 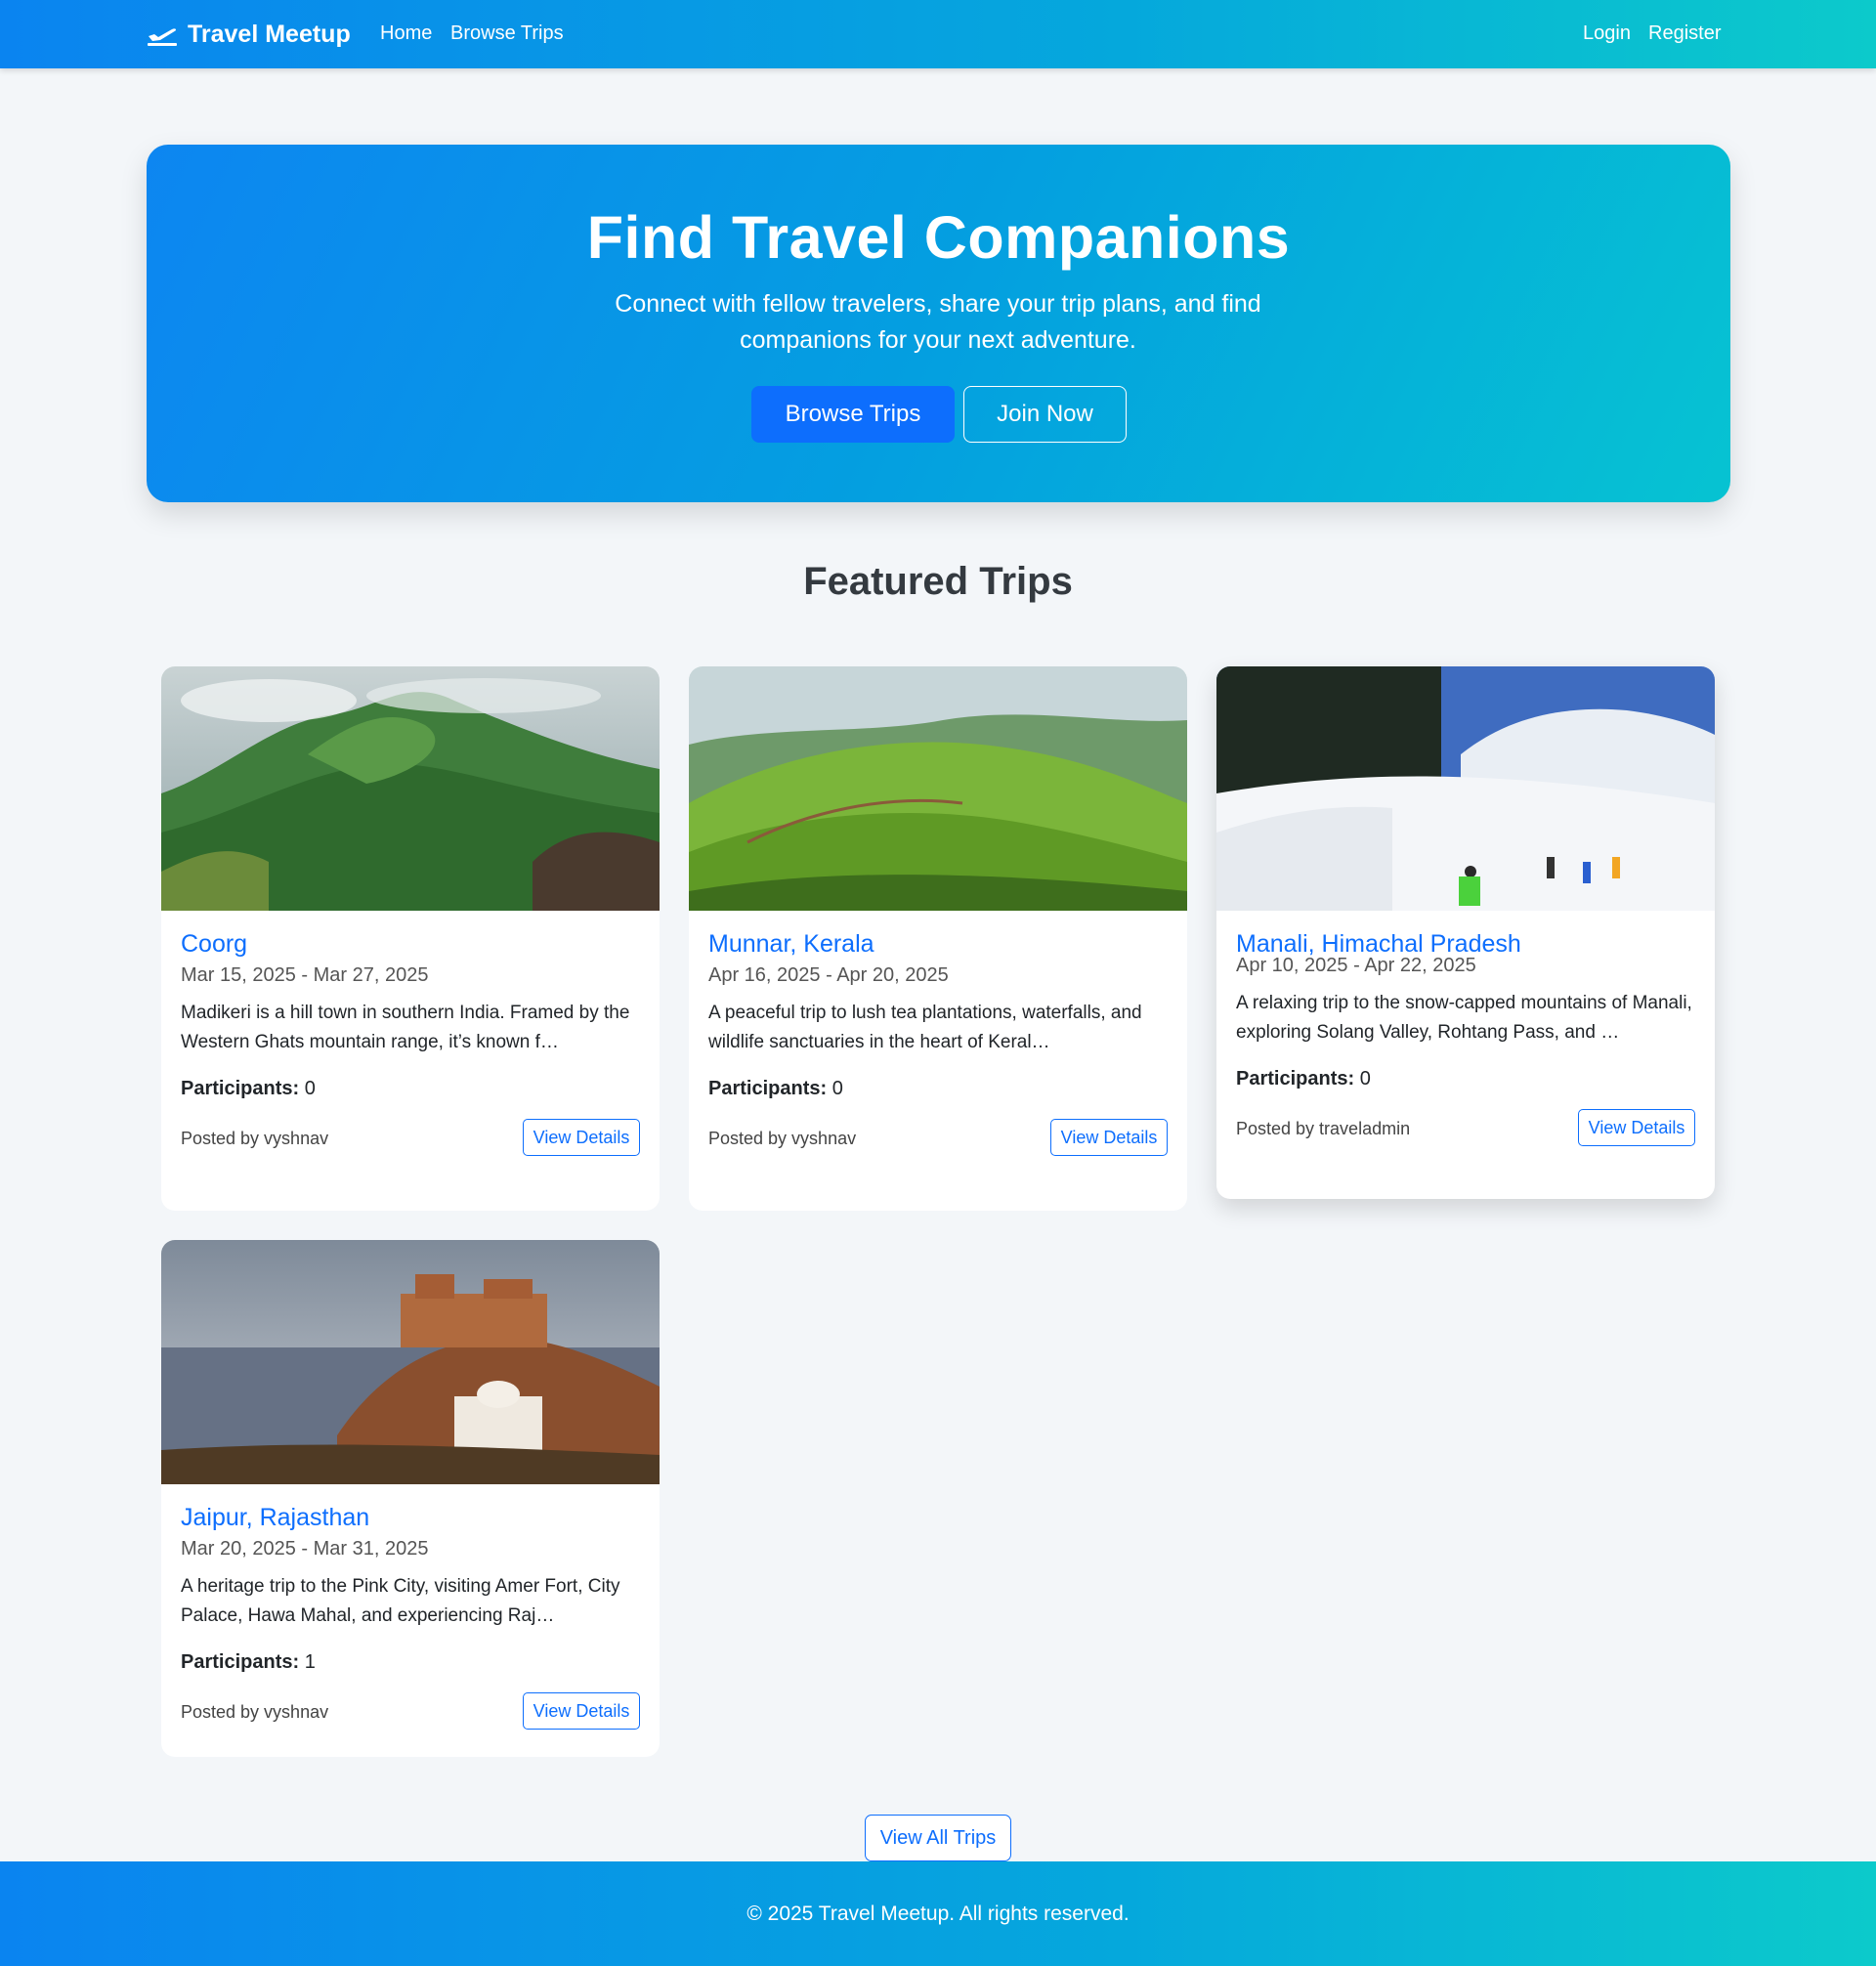 I want to click on trip-title-link: Coorg, so click(x=410, y=944).